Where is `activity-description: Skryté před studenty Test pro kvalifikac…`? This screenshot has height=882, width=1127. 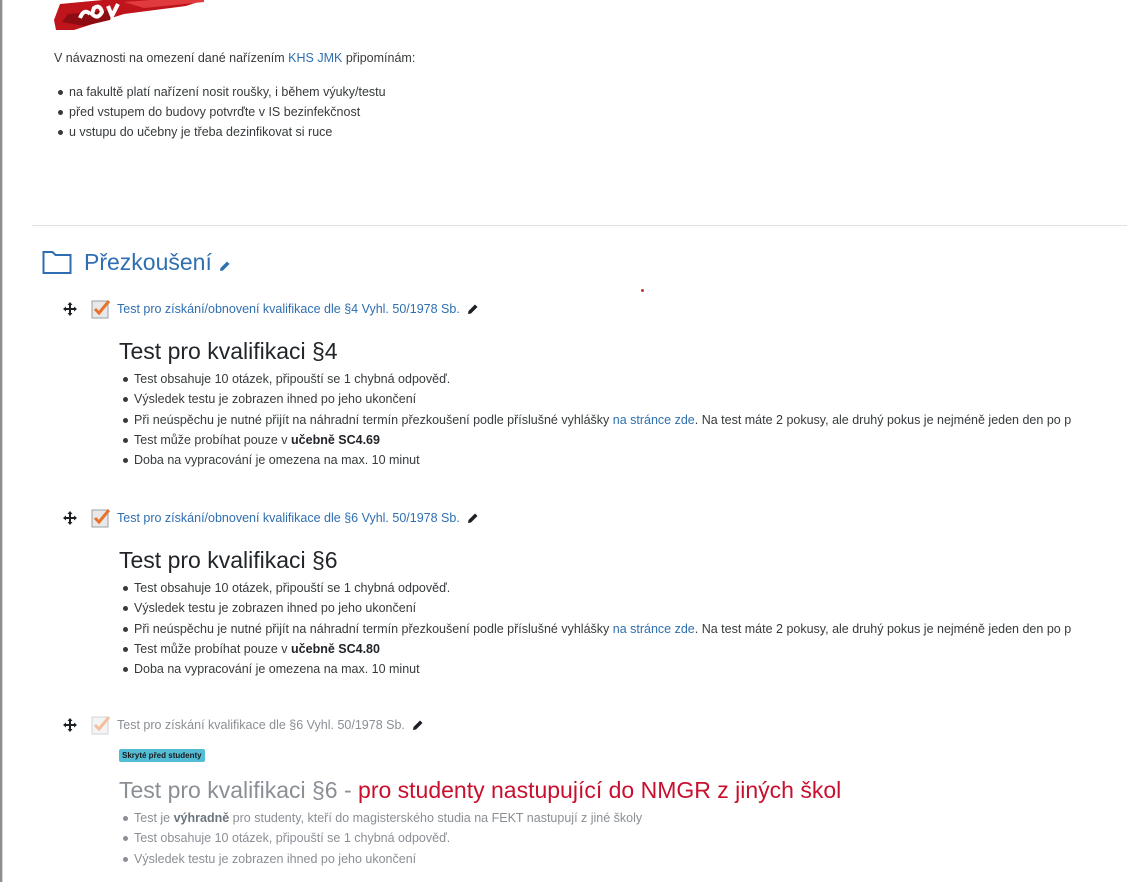
activity-description: Skryté před studenty Test pro kvalifikac… is located at coordinates (623, 803).